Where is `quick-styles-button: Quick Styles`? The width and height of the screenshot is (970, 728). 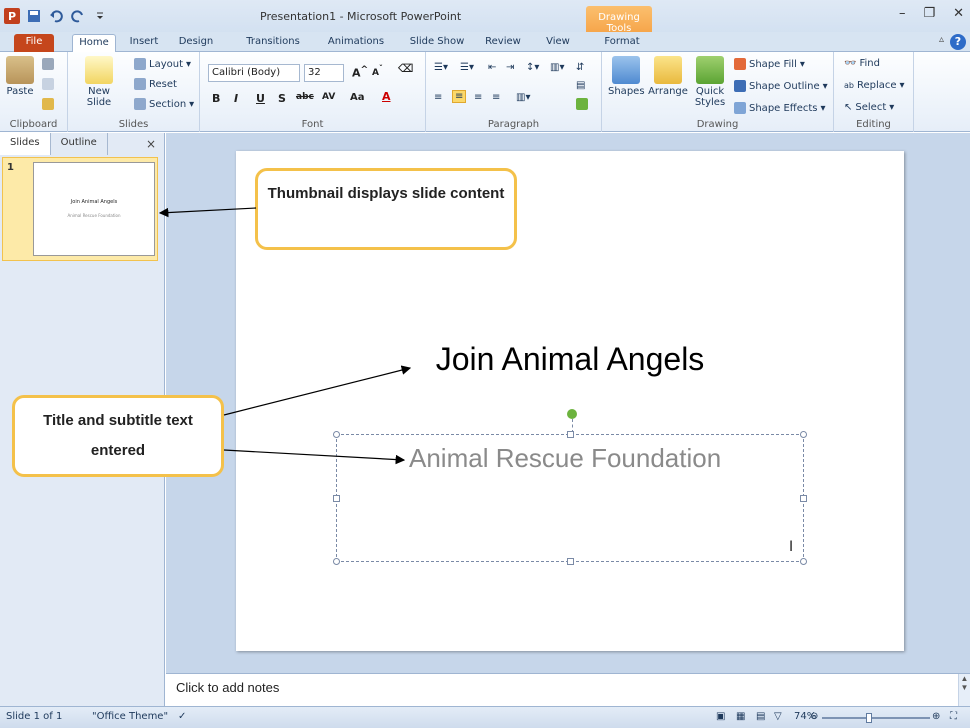 quick-styles-button: Quick Styles is located at coordinates (710, 82).